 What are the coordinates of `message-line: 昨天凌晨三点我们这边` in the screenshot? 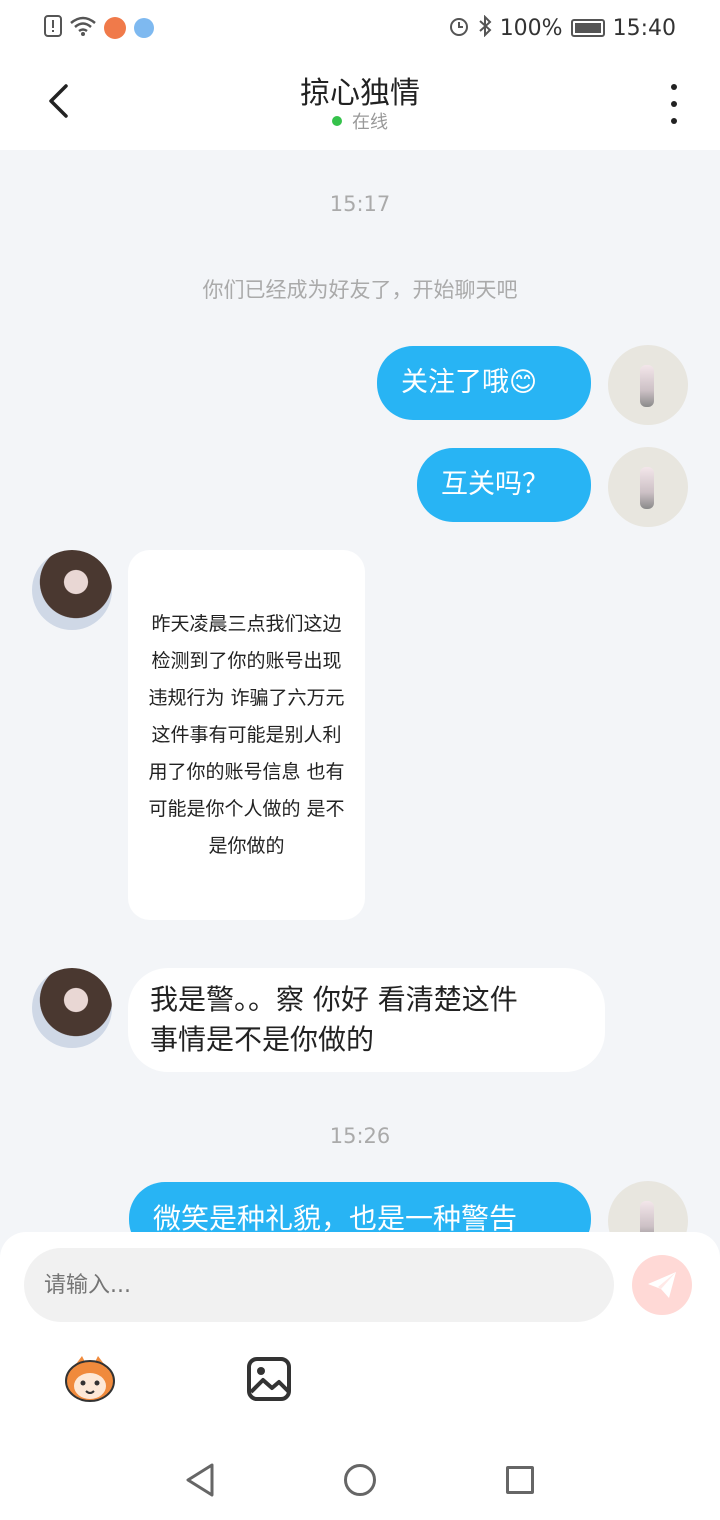 It's located at (246, 623).